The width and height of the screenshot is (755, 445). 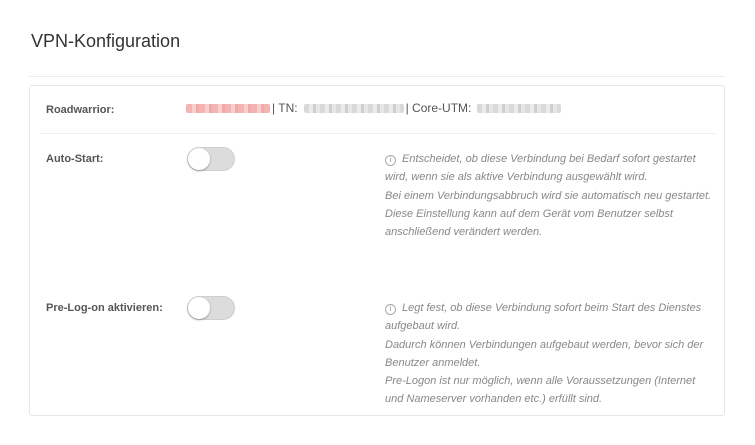 What do you see at coordinates (285, 108) in the screenshot?
I see `tn-label: | TN:` at bounding box center [285, 108].